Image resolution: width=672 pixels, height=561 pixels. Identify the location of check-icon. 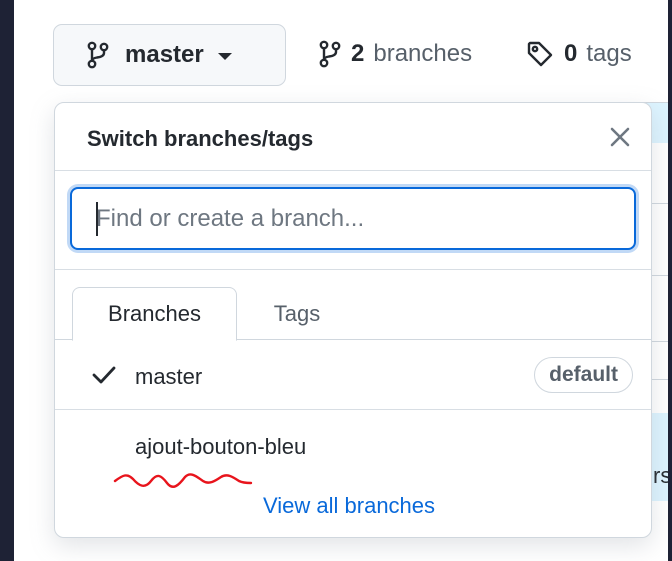
(104, 375).